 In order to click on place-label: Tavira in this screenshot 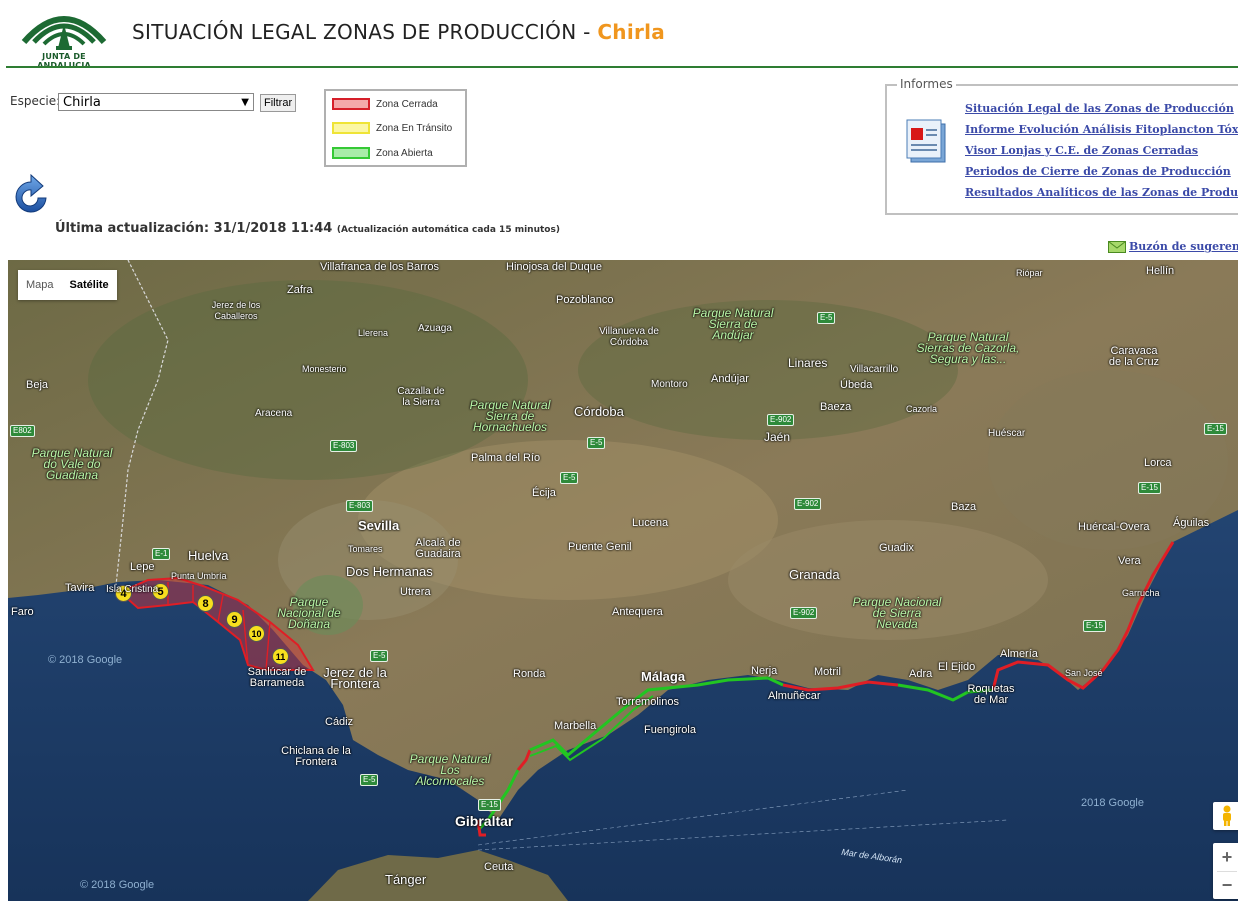, I will do `click(80, 588)`.